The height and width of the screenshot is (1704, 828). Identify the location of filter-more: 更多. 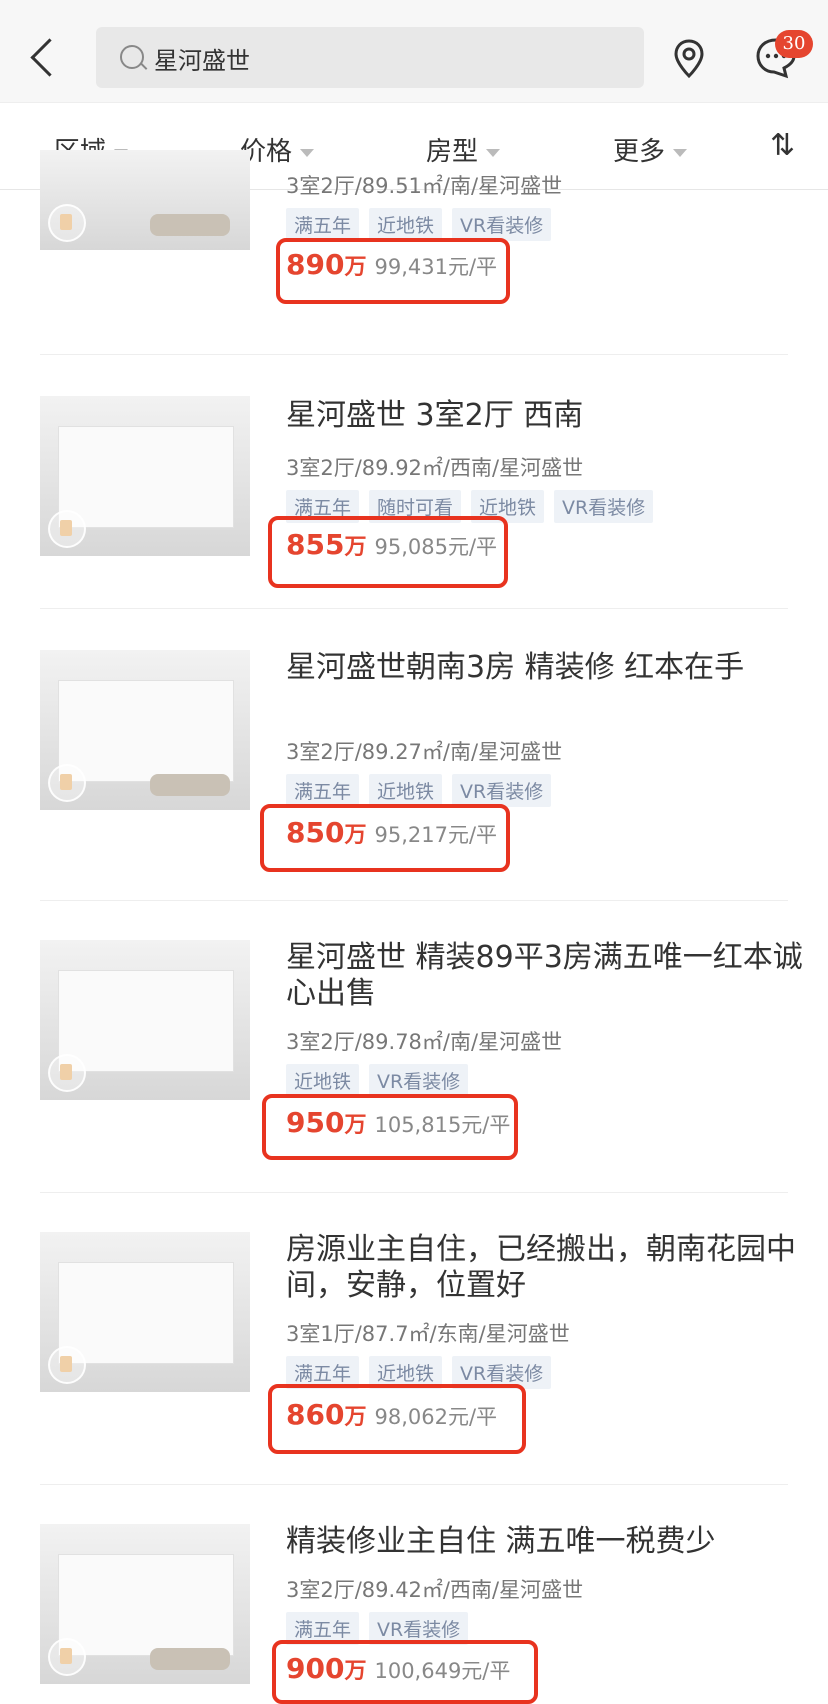
(650, 149).